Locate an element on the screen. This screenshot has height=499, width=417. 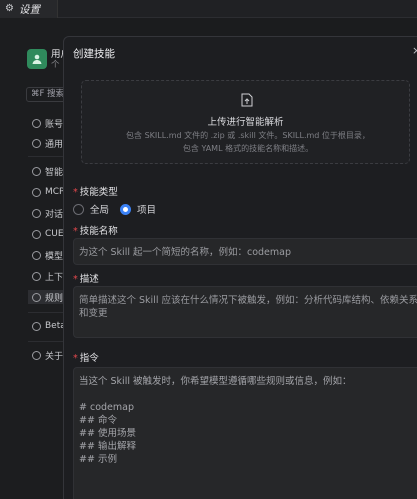
cube-icon is located at coordinates (36, 255).